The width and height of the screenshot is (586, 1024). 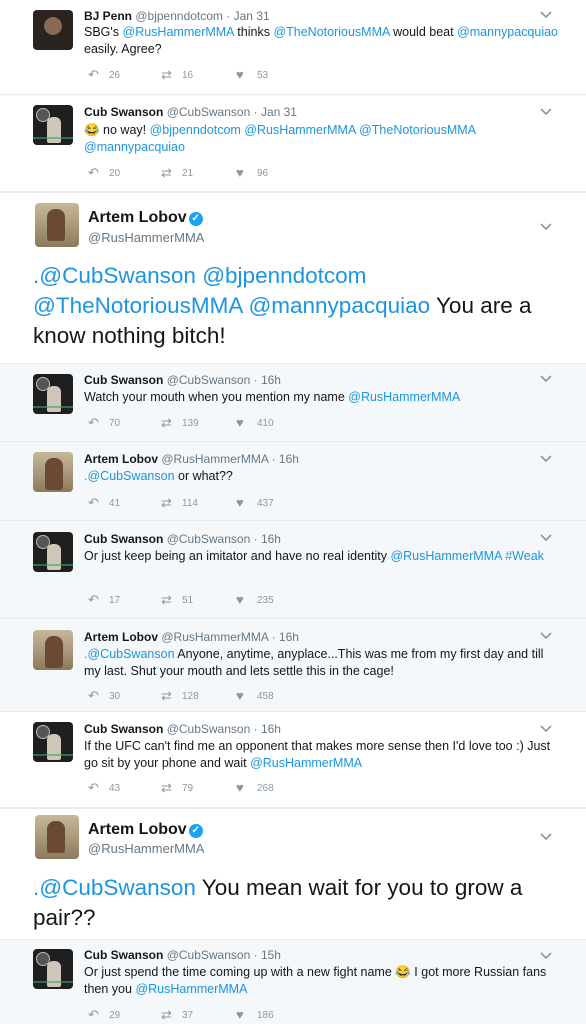 I want to click on retweet-count: 79, so click(x=188, y=788).